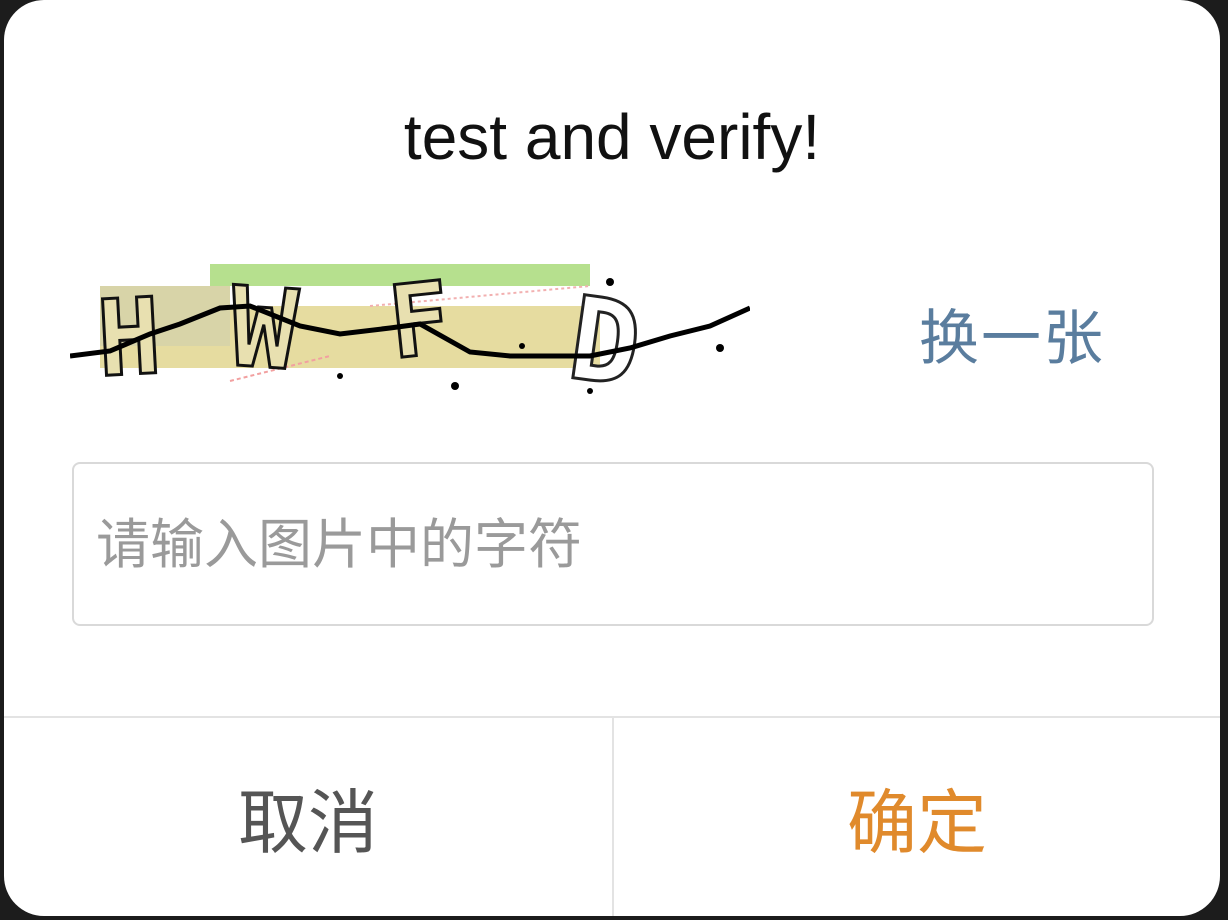 Image resolution: width=1228 pixels, height=920 pixels. What do you see at coordinates (264, 329) in the screenshot?
I see `captcha-char-2: W` at bounding box center [264, 329].